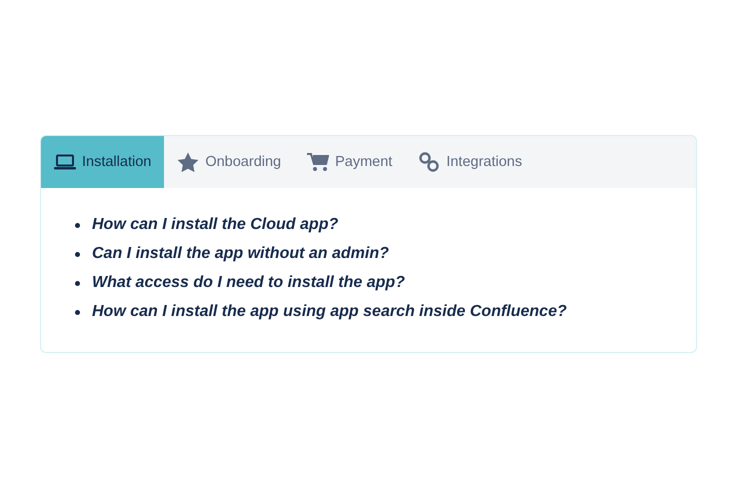 This screenshot has width=732, height=500. What do you see at coordinates (102, 162) in the screenshot?
I see `tab: Installation` at bounding box center [102, 162].